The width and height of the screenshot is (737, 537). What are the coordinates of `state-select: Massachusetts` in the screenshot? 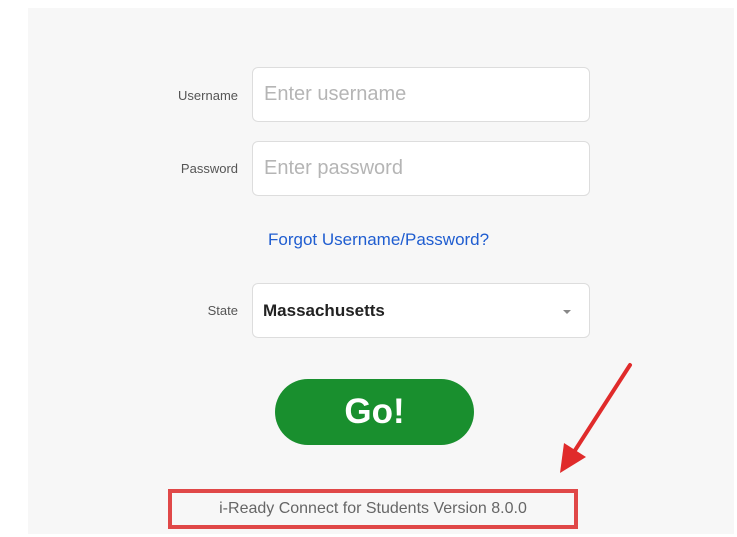 It's located at (421, 310).